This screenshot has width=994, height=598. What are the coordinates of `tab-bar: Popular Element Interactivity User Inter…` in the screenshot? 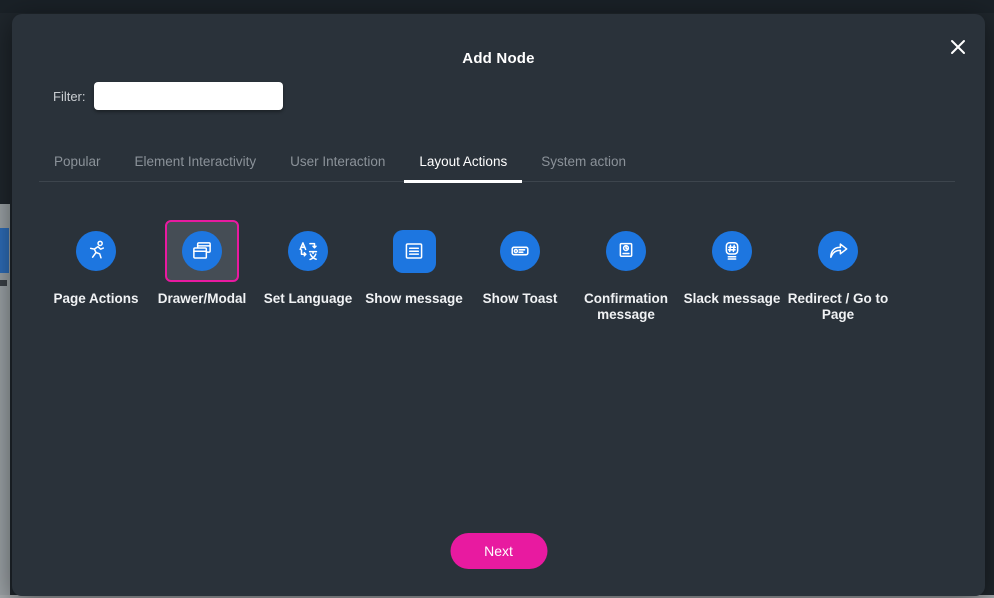 It's located at (497, 163).